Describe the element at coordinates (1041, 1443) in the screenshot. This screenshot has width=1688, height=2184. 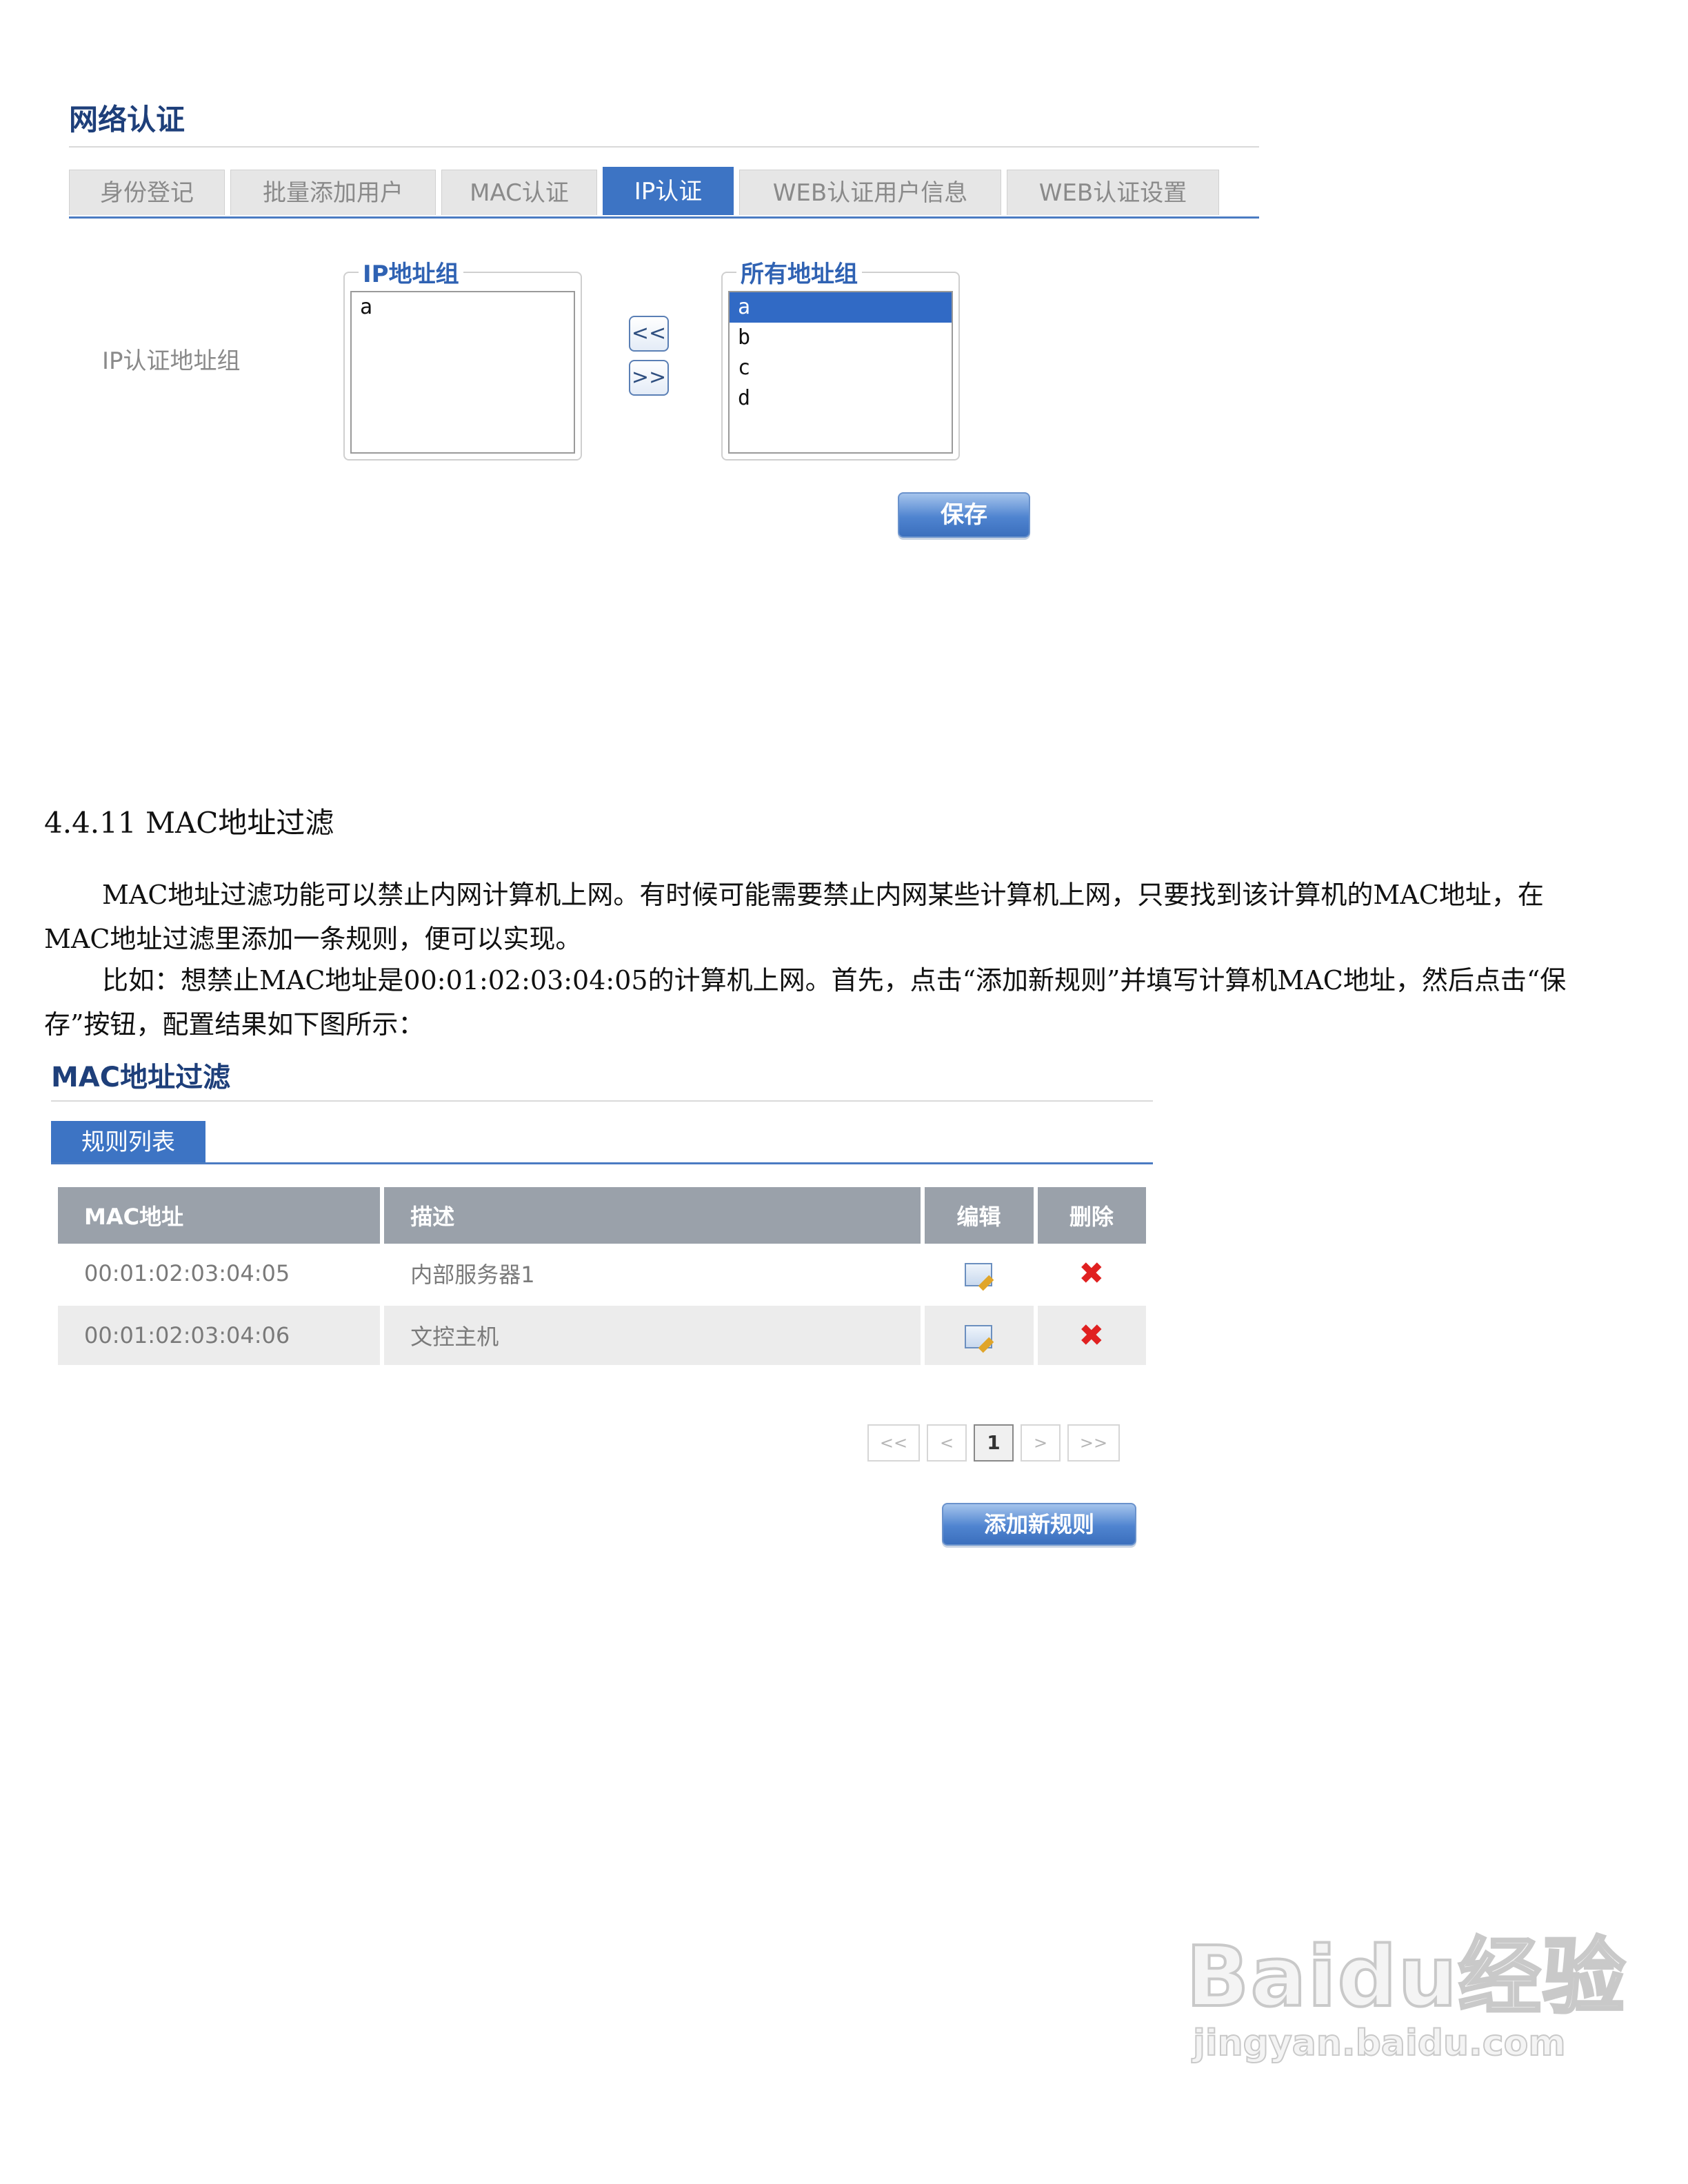
I see `next-page-button: >` at that location.